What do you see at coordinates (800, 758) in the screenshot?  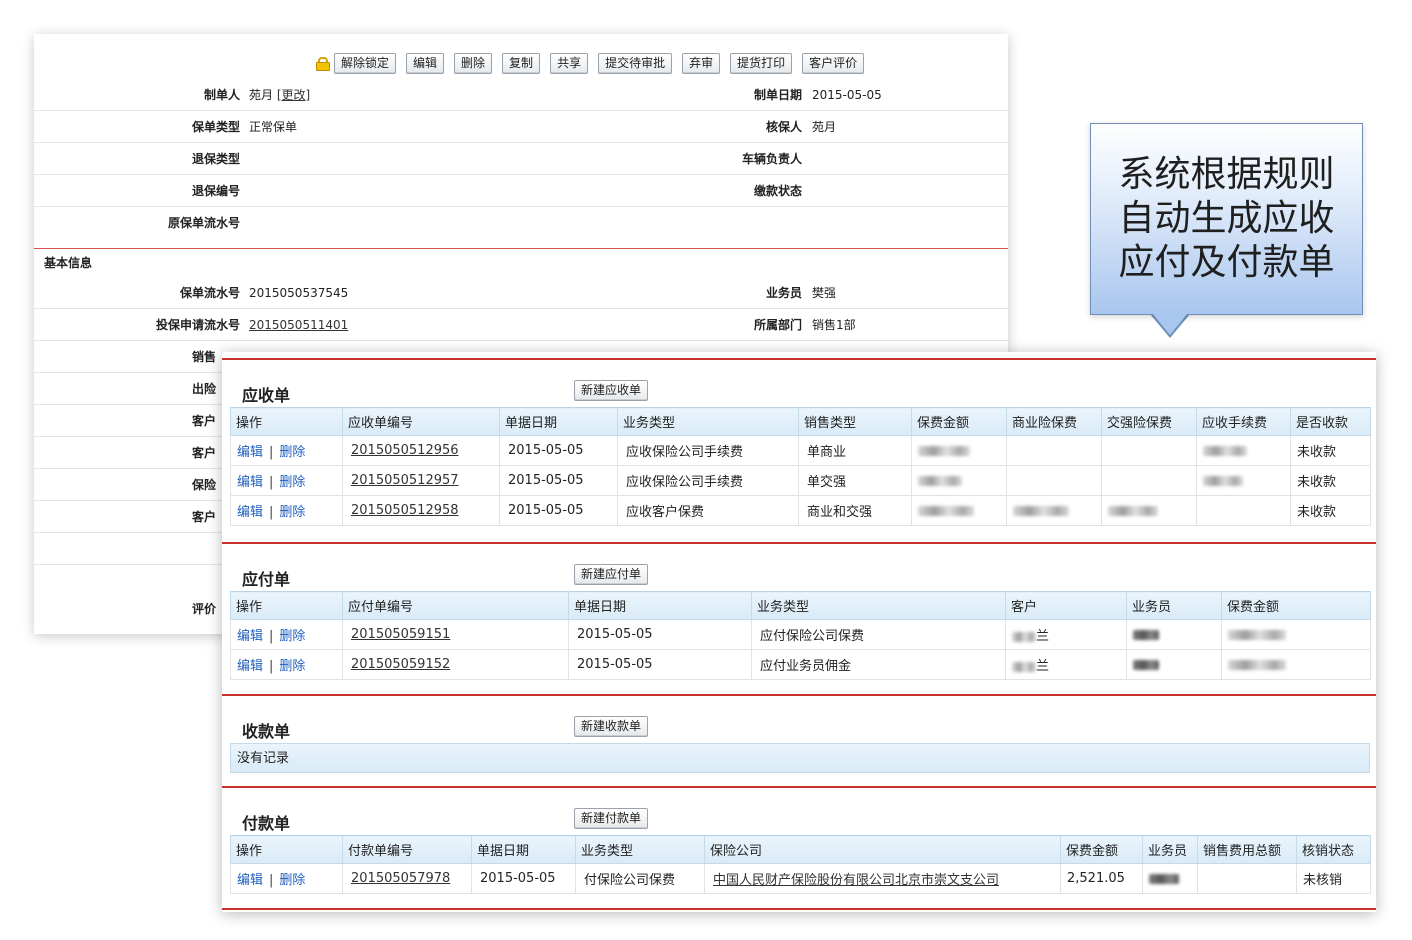 I see `empty-state: 没有记录` at bounding box center [800, 758].